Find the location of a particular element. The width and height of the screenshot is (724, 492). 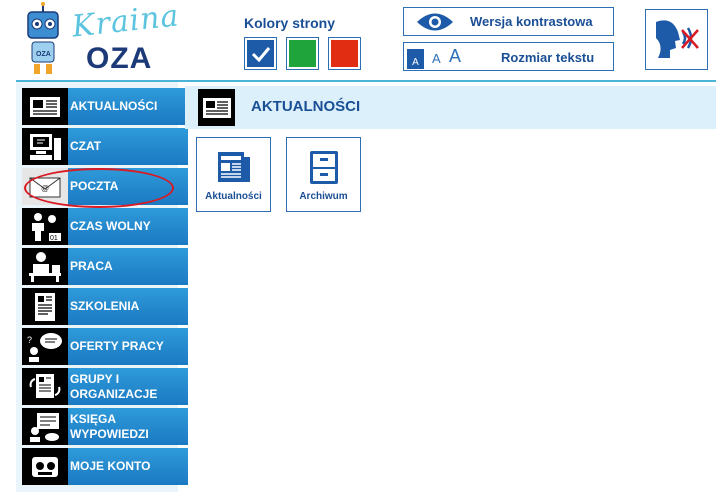

contrast-version-button: Wersja kontrastowa is located at coordinates (508, 21).